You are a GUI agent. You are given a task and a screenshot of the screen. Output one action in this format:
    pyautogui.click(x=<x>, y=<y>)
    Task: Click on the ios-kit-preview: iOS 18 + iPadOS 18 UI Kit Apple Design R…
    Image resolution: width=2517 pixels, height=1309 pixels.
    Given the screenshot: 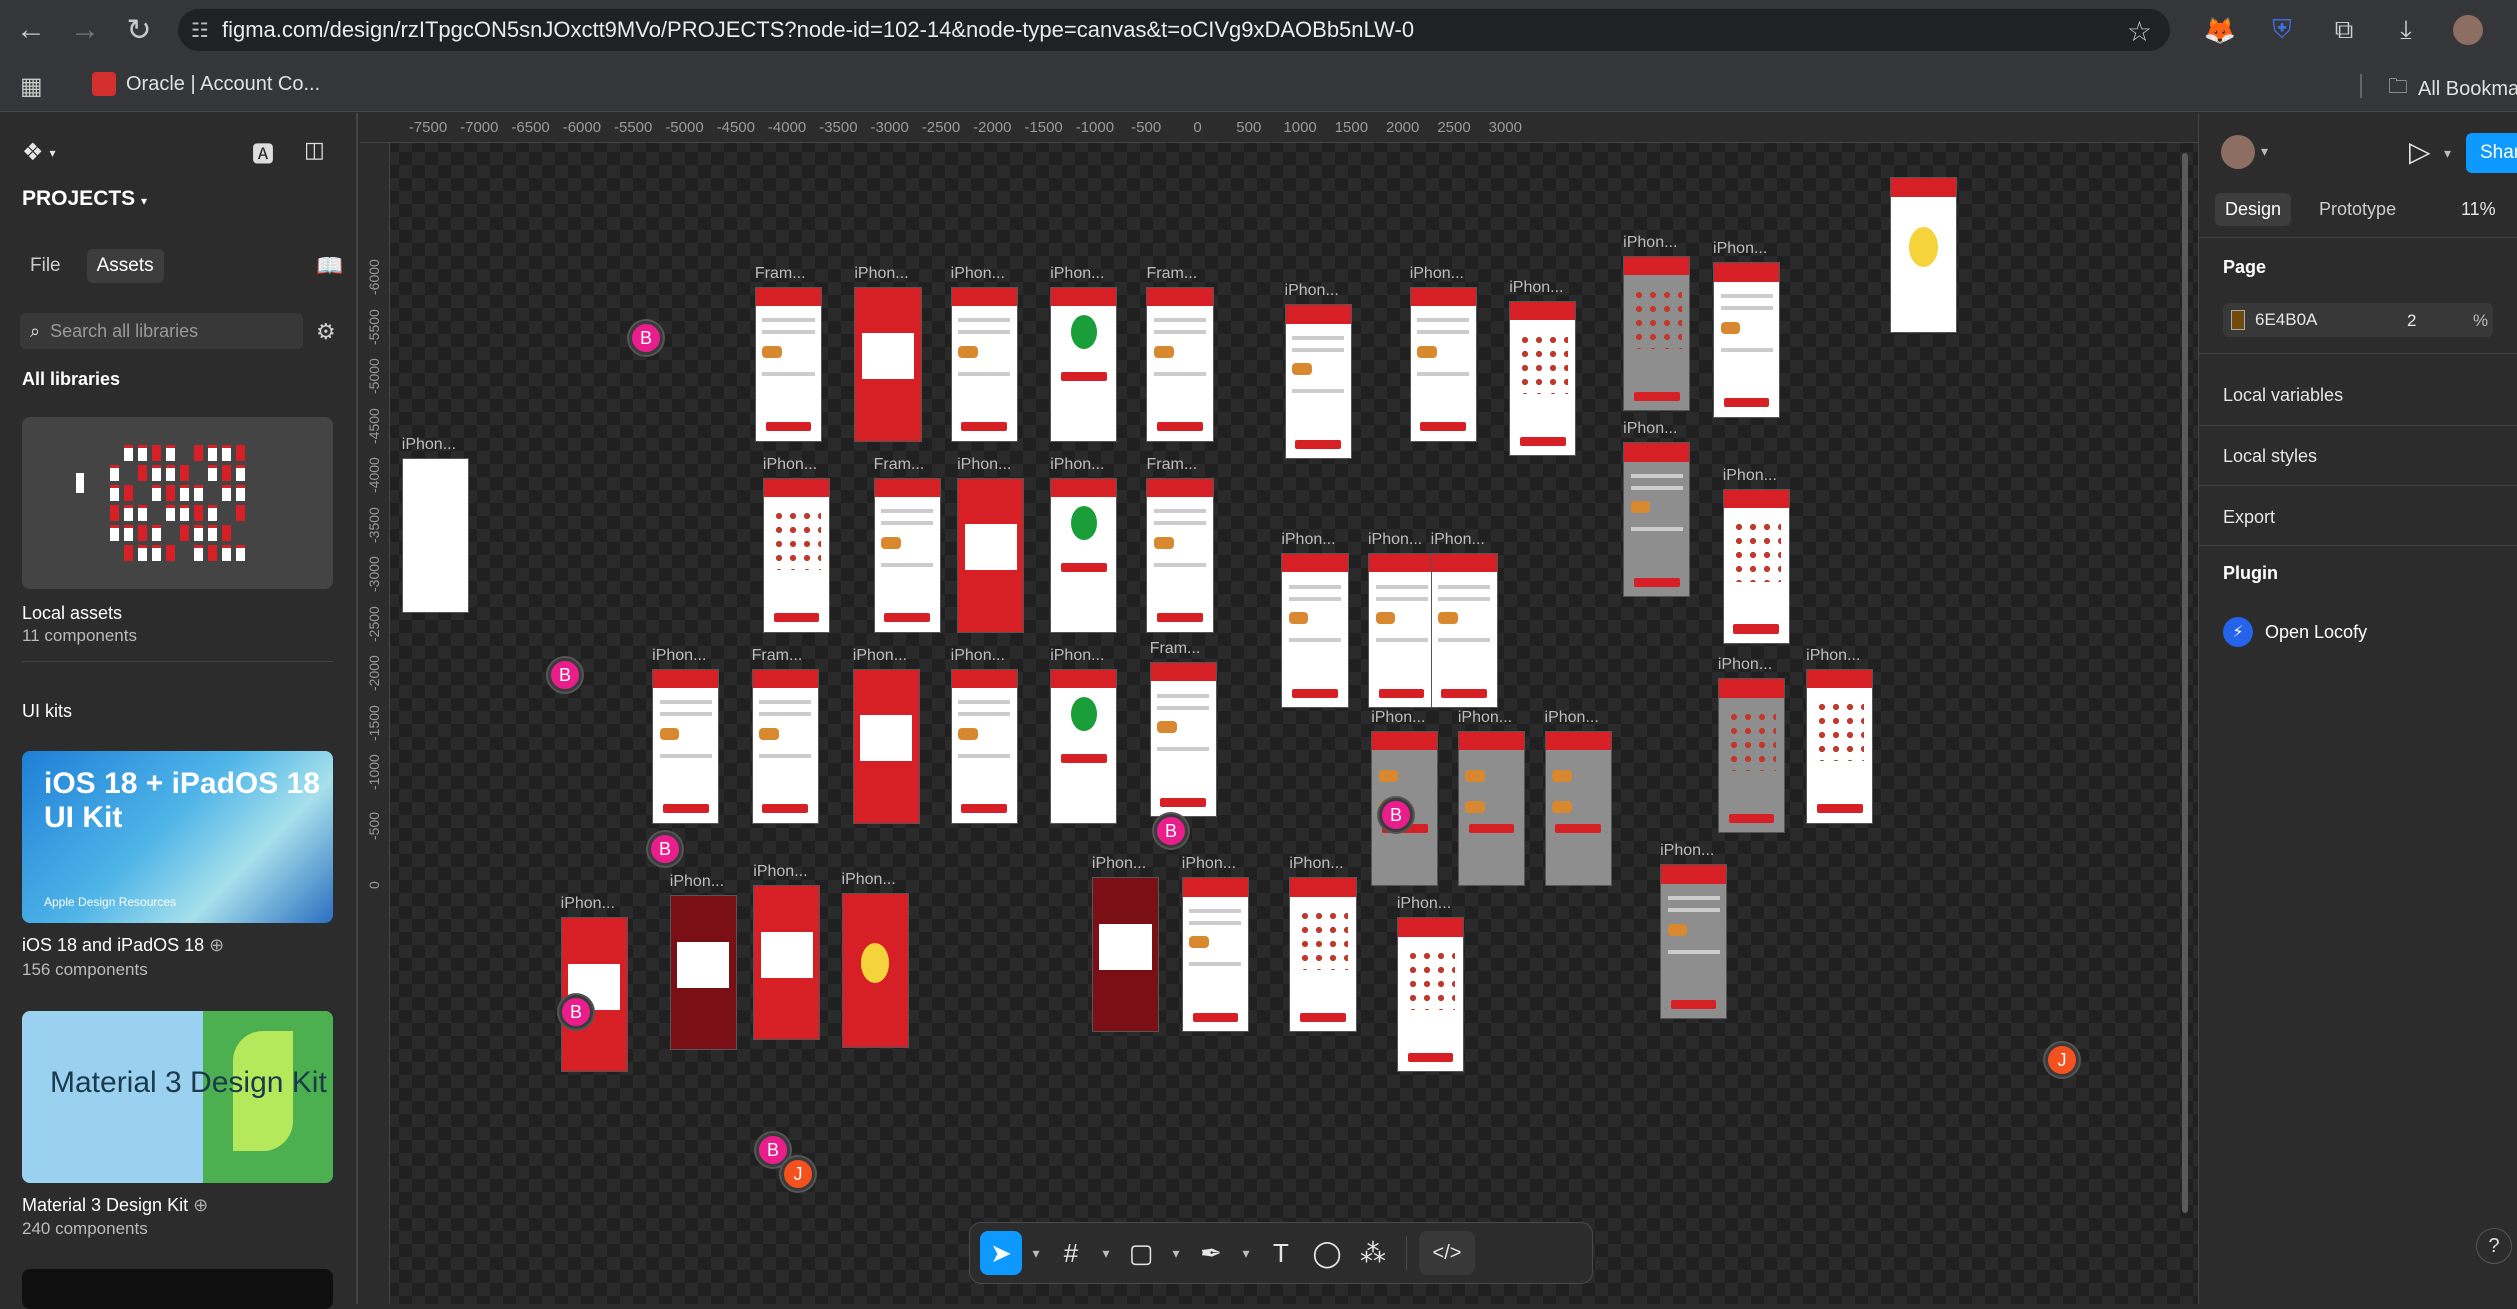 What is the action you would take?
    pyautogui.click(x=177, y=837)
    